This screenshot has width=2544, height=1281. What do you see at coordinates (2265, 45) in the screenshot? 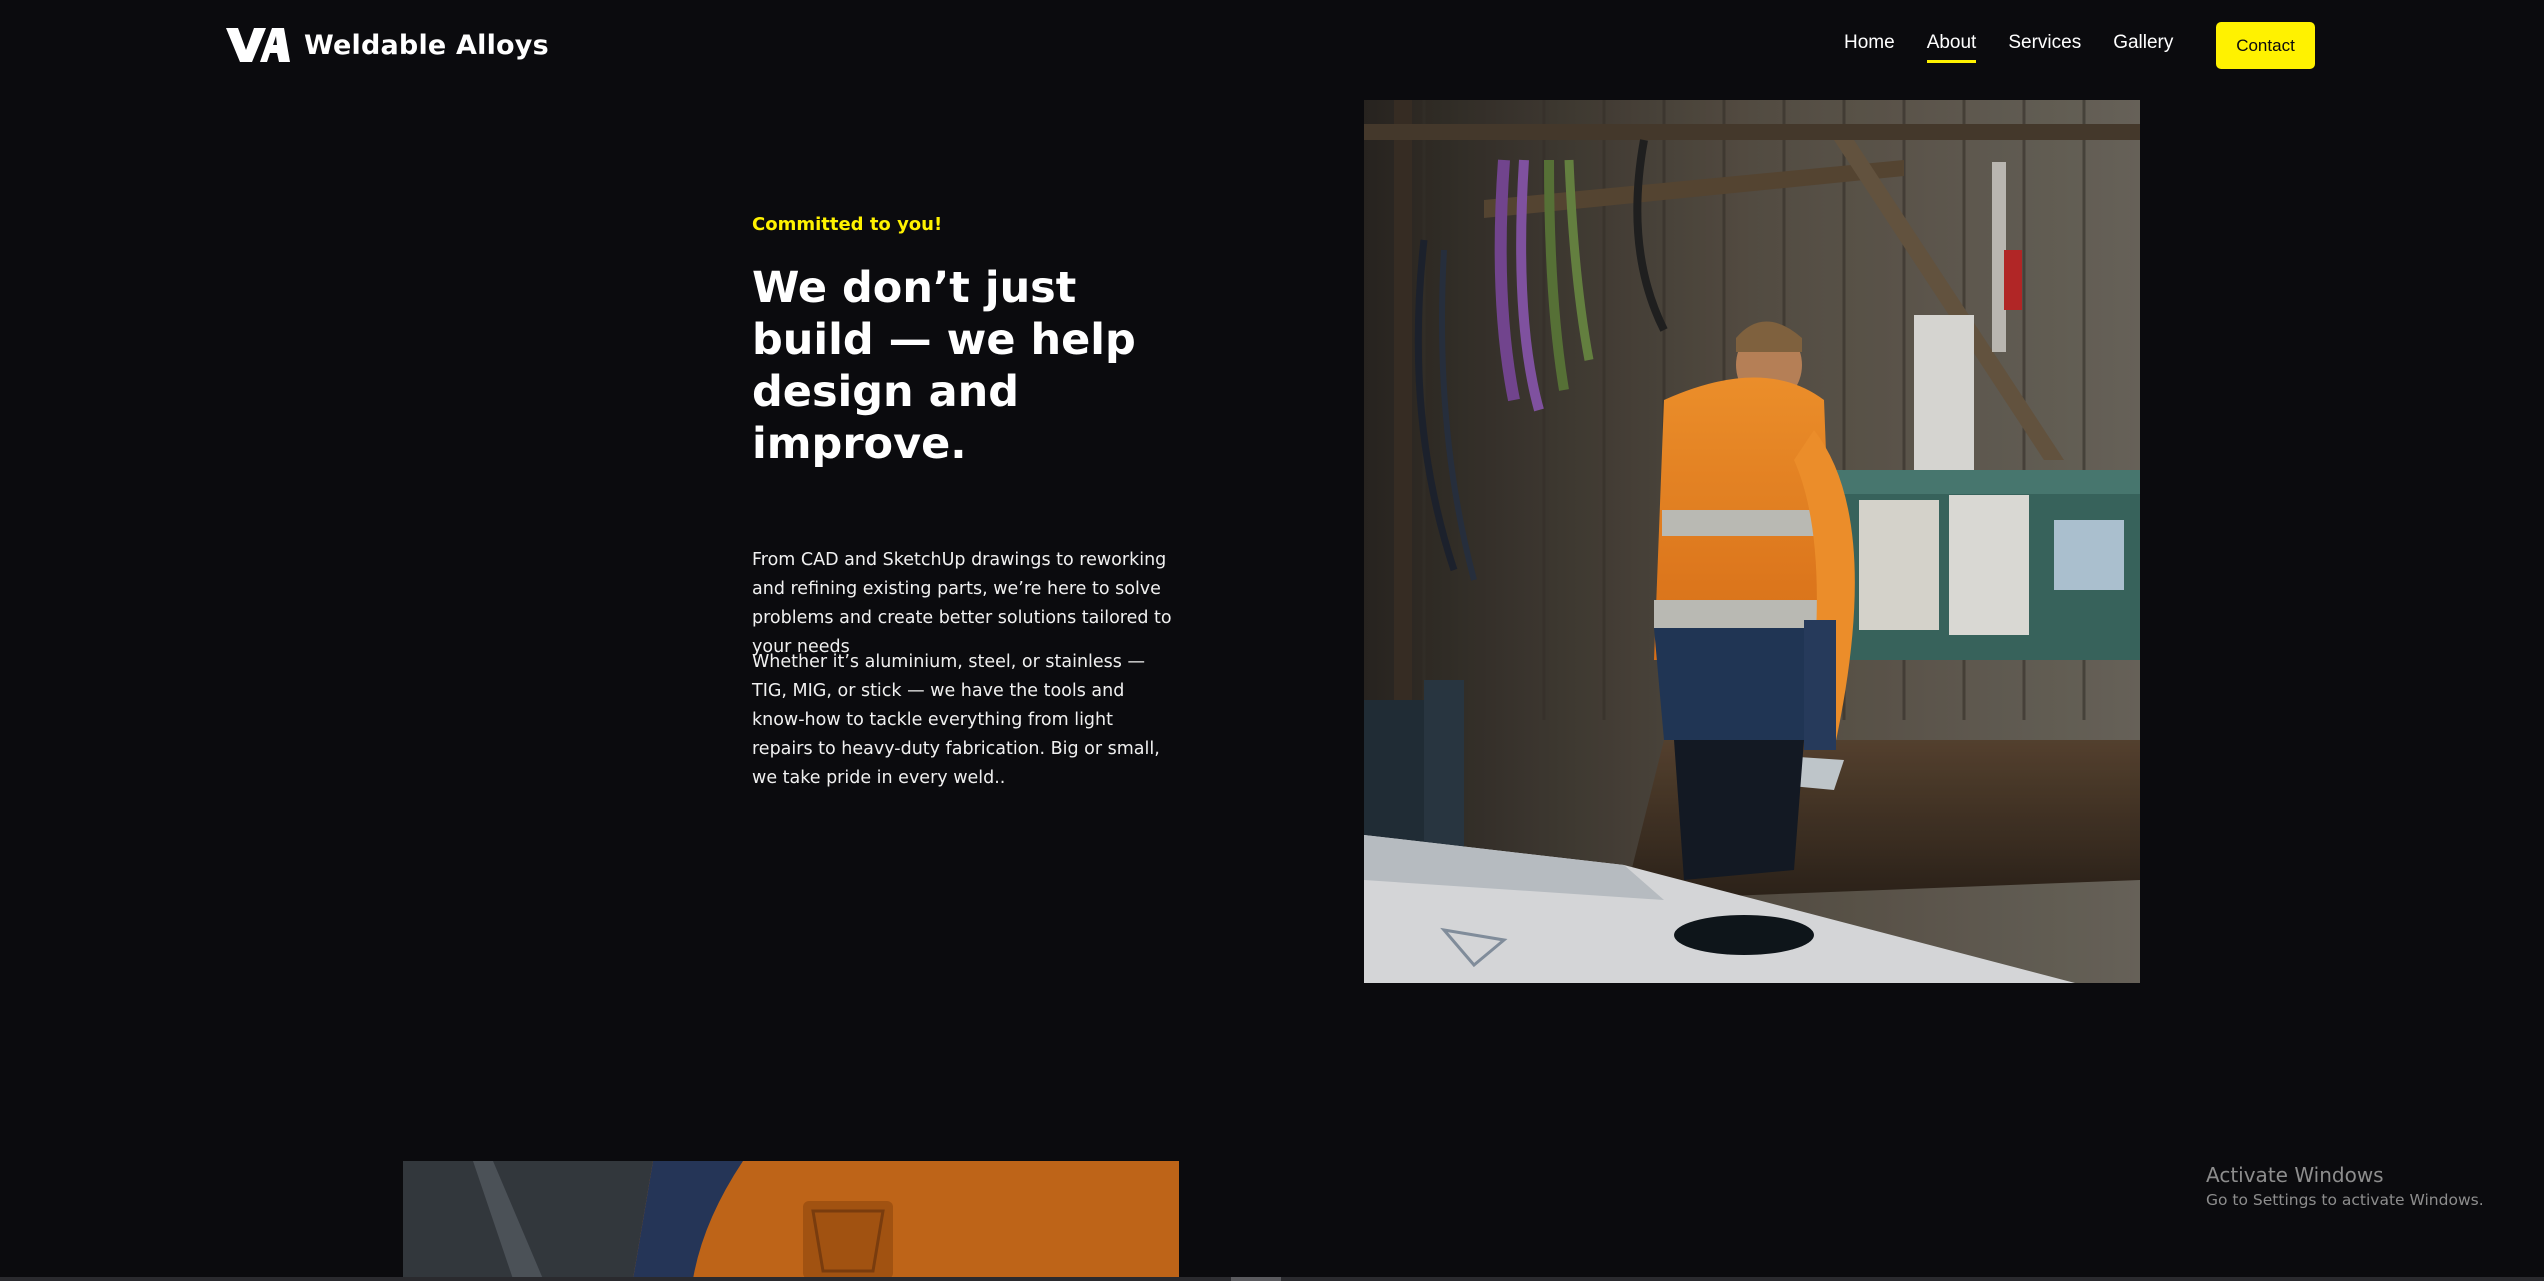
I see `contact-button: Contact` at bounding box center [2265, 45].